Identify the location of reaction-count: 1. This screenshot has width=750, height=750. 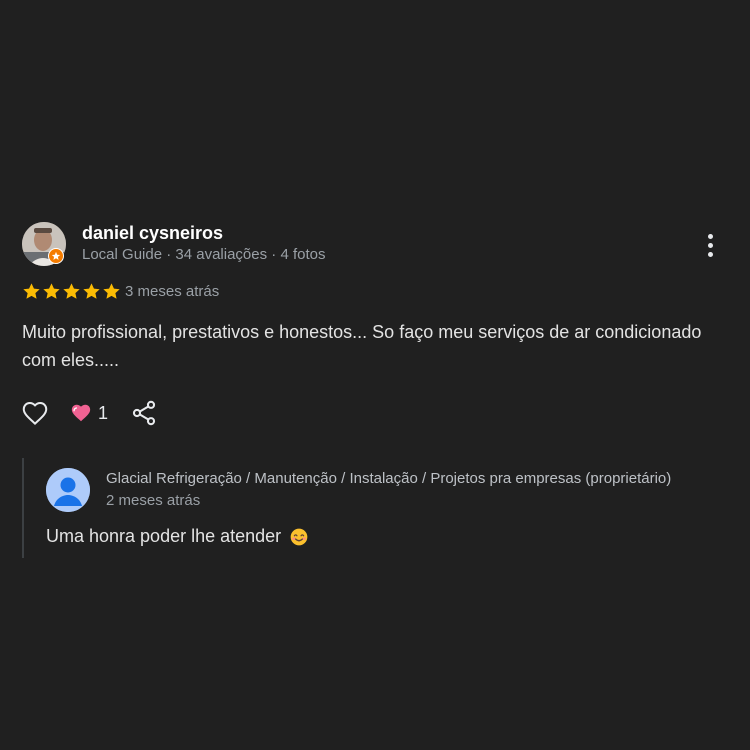
(103, 412).